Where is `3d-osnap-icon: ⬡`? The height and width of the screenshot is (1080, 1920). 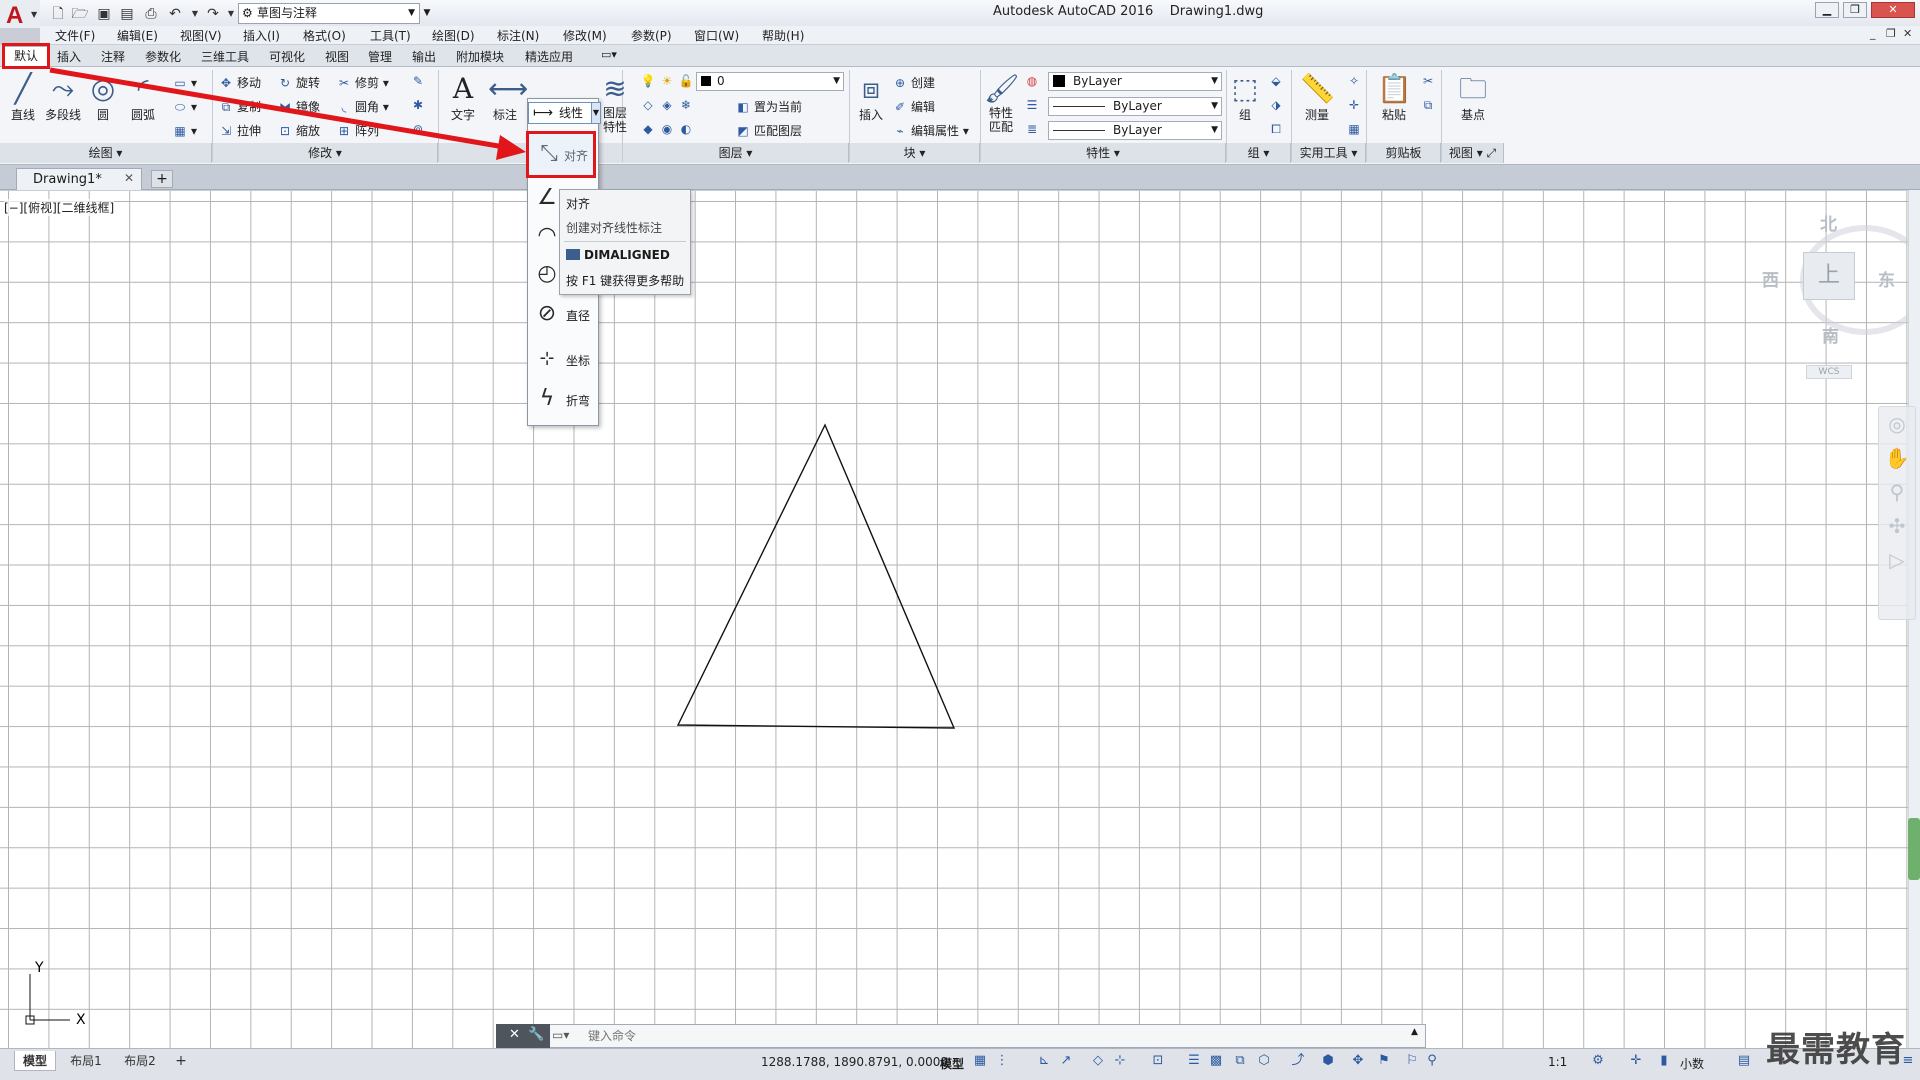 3d-osnap-icon: ⬡ is located at coordinates (1264, 1061).